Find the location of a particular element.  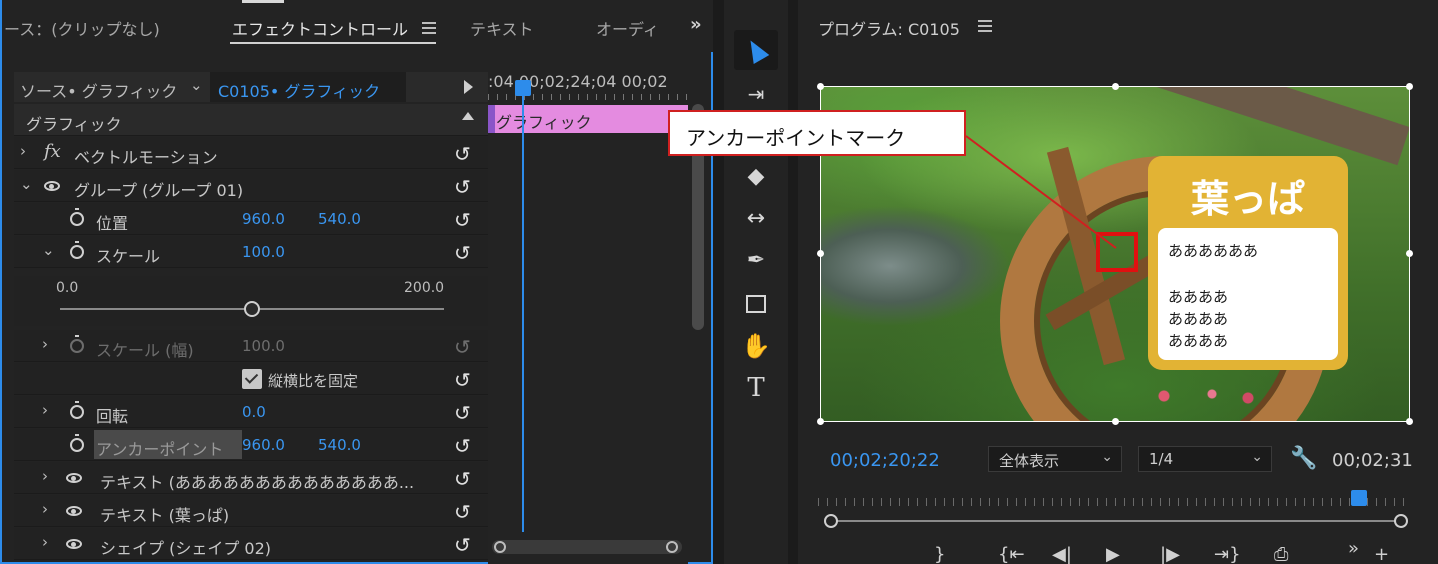

tab-source: ース：(クリップなし) is located at coordinates (82, 28).